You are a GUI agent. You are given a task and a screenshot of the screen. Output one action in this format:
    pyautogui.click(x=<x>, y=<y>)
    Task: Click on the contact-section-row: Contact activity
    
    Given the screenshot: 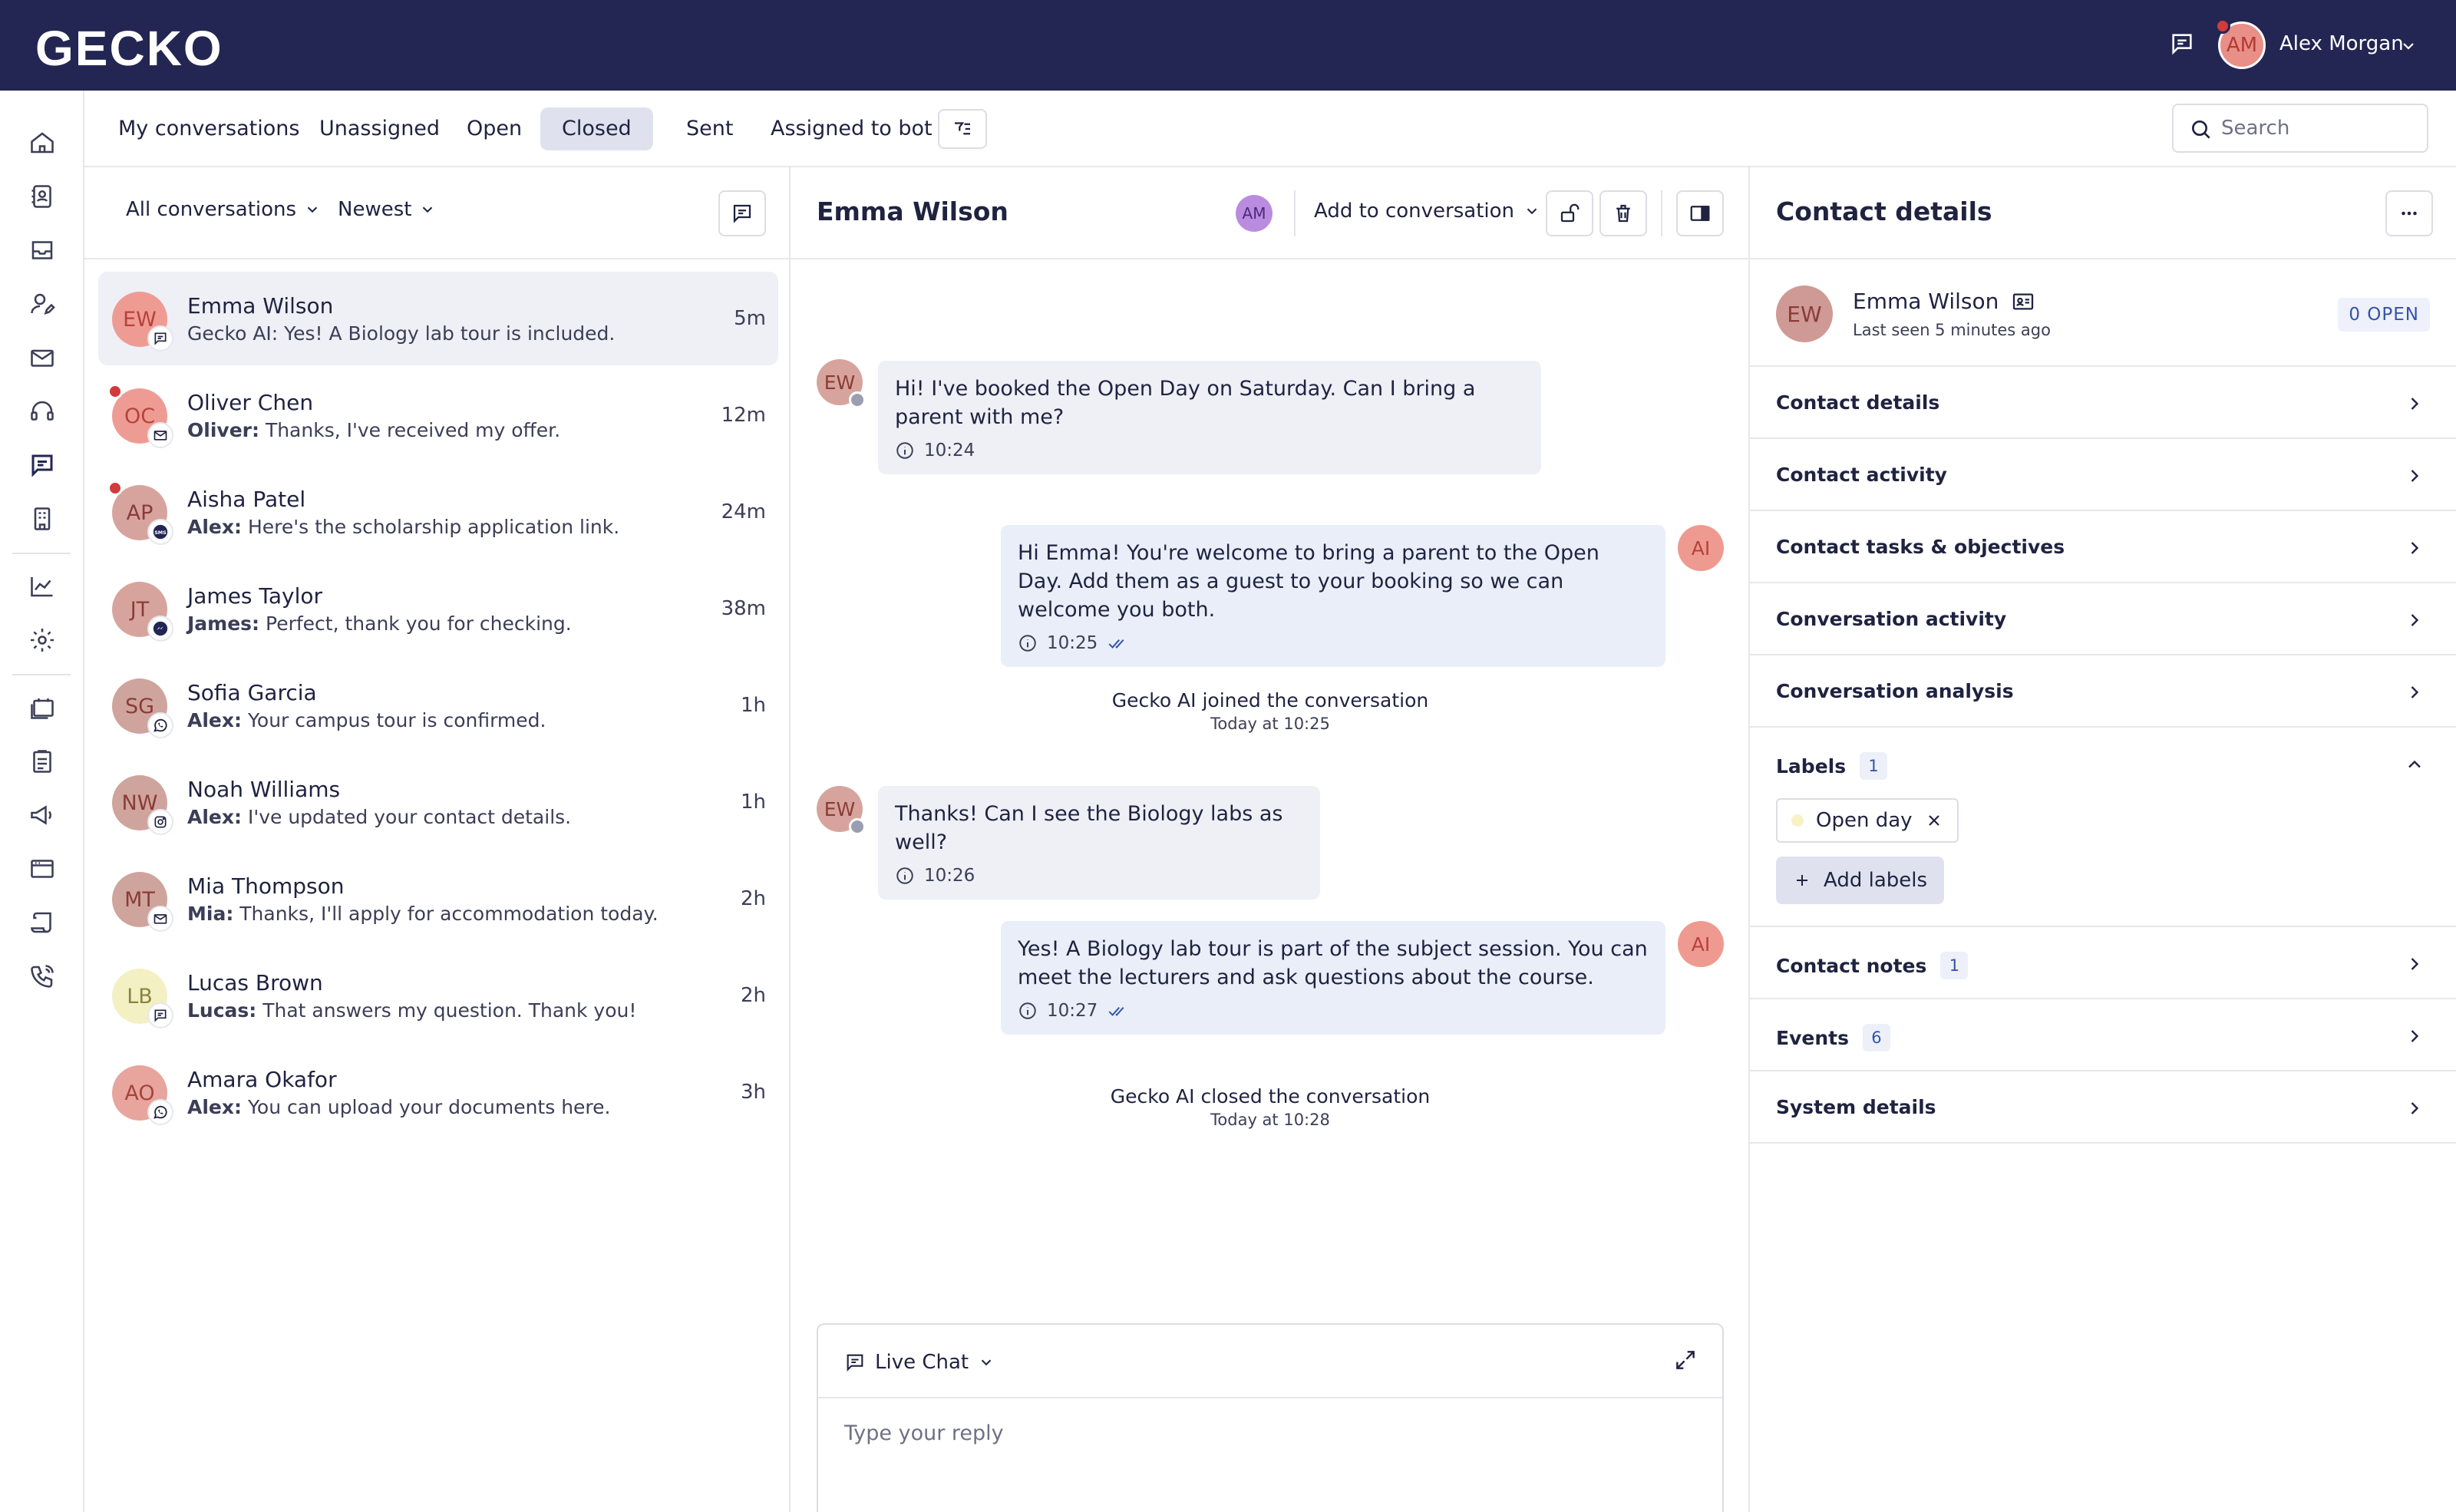 What is the action you would take?
    pyautogui.click(x=2103, y=475)
    